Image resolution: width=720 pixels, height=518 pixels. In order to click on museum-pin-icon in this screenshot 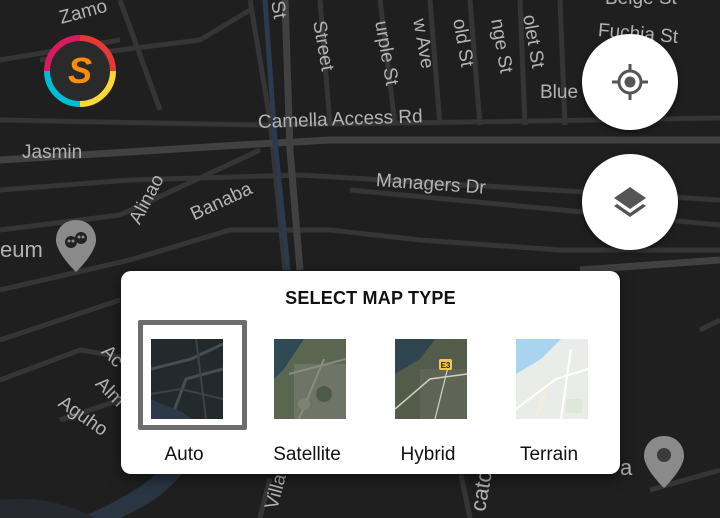, I will do `click(76, 246)`.